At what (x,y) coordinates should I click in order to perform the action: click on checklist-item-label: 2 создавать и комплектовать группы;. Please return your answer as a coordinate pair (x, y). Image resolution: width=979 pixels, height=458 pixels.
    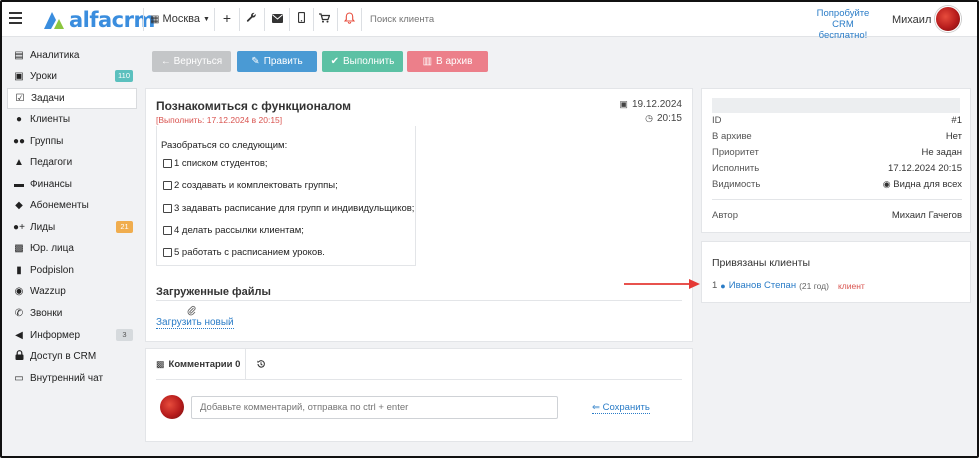
    Looking at the image, I should click on (256, 185).